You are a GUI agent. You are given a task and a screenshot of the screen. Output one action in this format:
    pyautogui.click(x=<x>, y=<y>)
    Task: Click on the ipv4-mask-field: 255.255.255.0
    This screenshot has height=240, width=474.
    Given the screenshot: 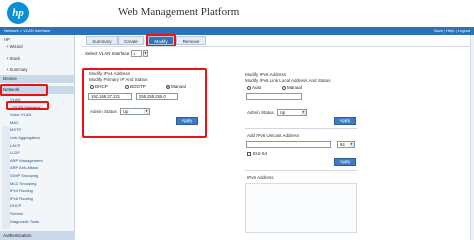 What is the action you would take?
    pyautogui.click(x=157, y=96)
    